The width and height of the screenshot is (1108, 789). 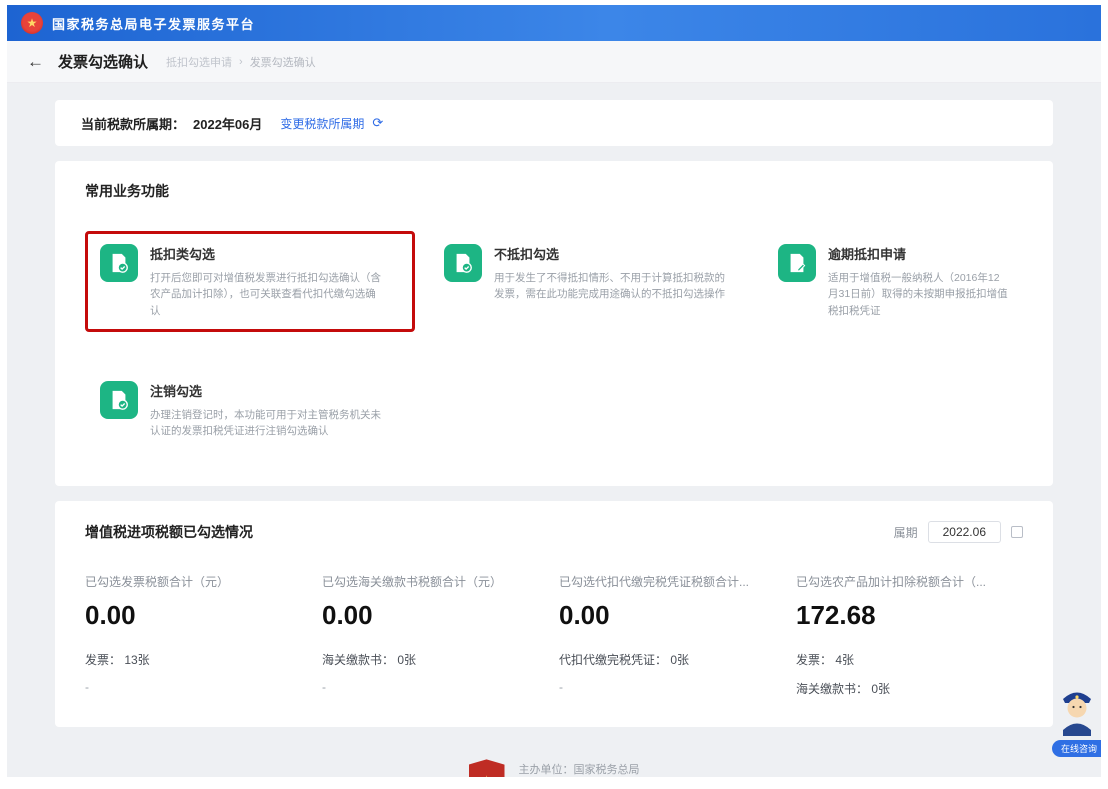 I want to click on non-deduction-check-icon, so click(x=463, y=263).